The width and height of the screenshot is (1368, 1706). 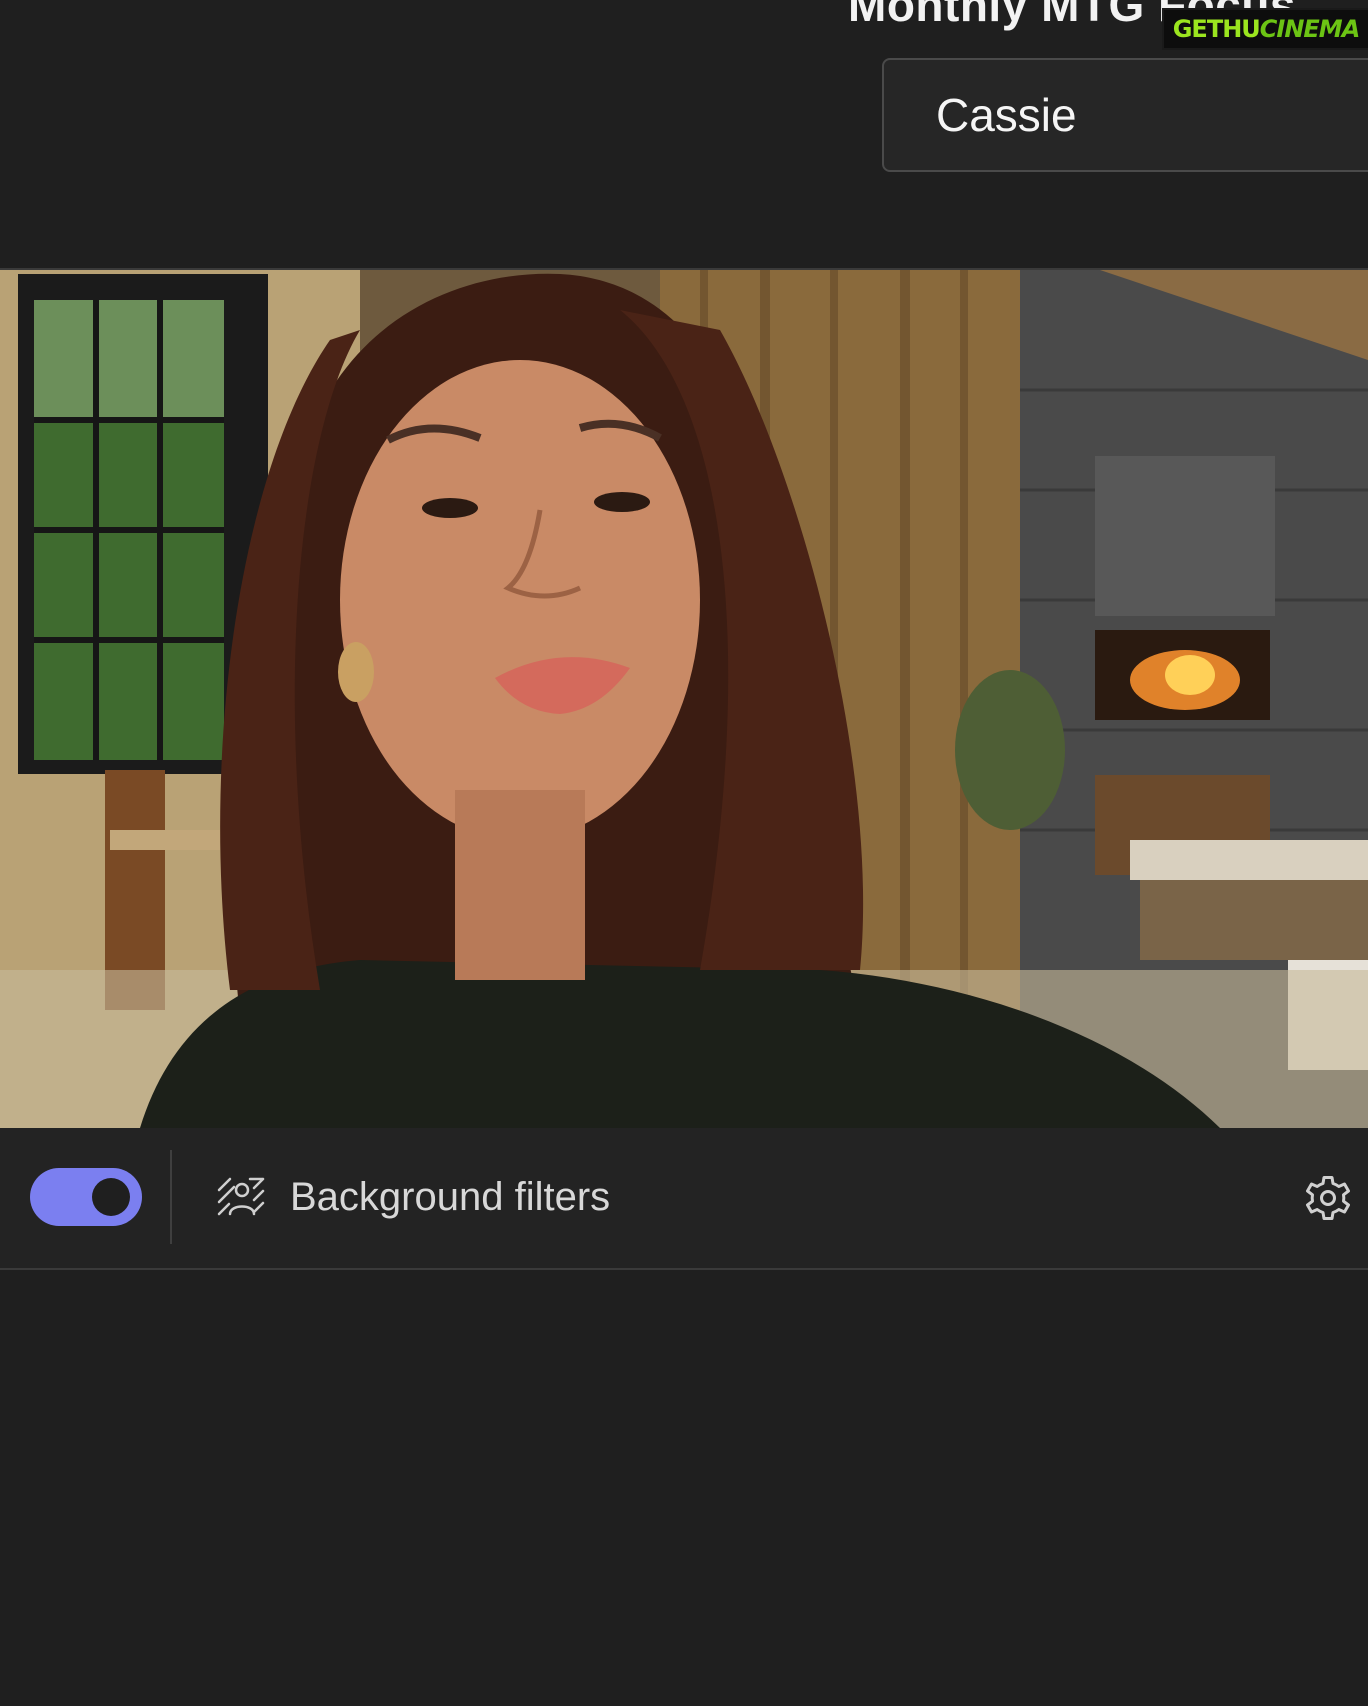 What do you see at coordinates (450, 1196) in the screenshot?
I see `background-filters-label: Background filters` at bounding box center [450, 1196].